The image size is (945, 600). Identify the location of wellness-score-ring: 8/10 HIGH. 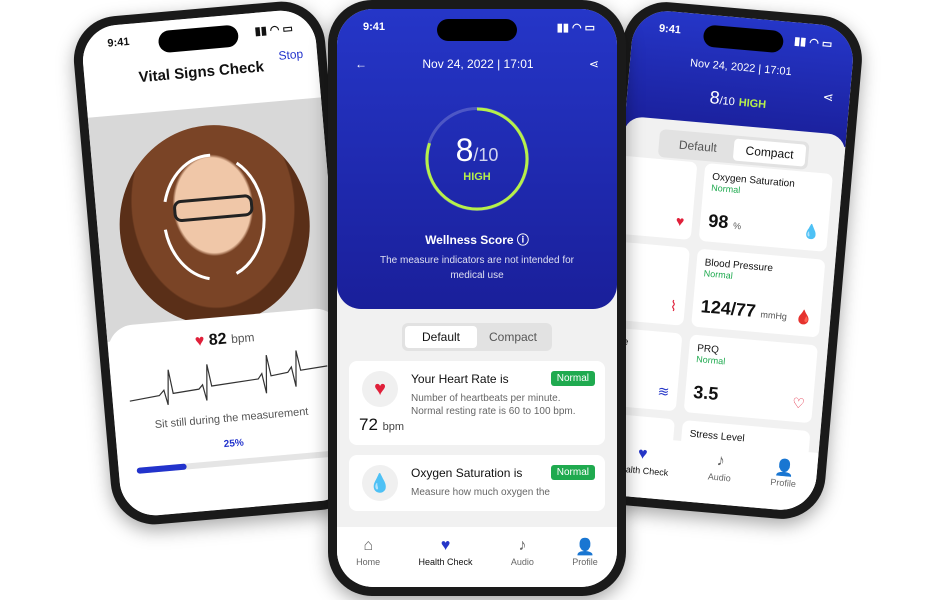
(477, 159).